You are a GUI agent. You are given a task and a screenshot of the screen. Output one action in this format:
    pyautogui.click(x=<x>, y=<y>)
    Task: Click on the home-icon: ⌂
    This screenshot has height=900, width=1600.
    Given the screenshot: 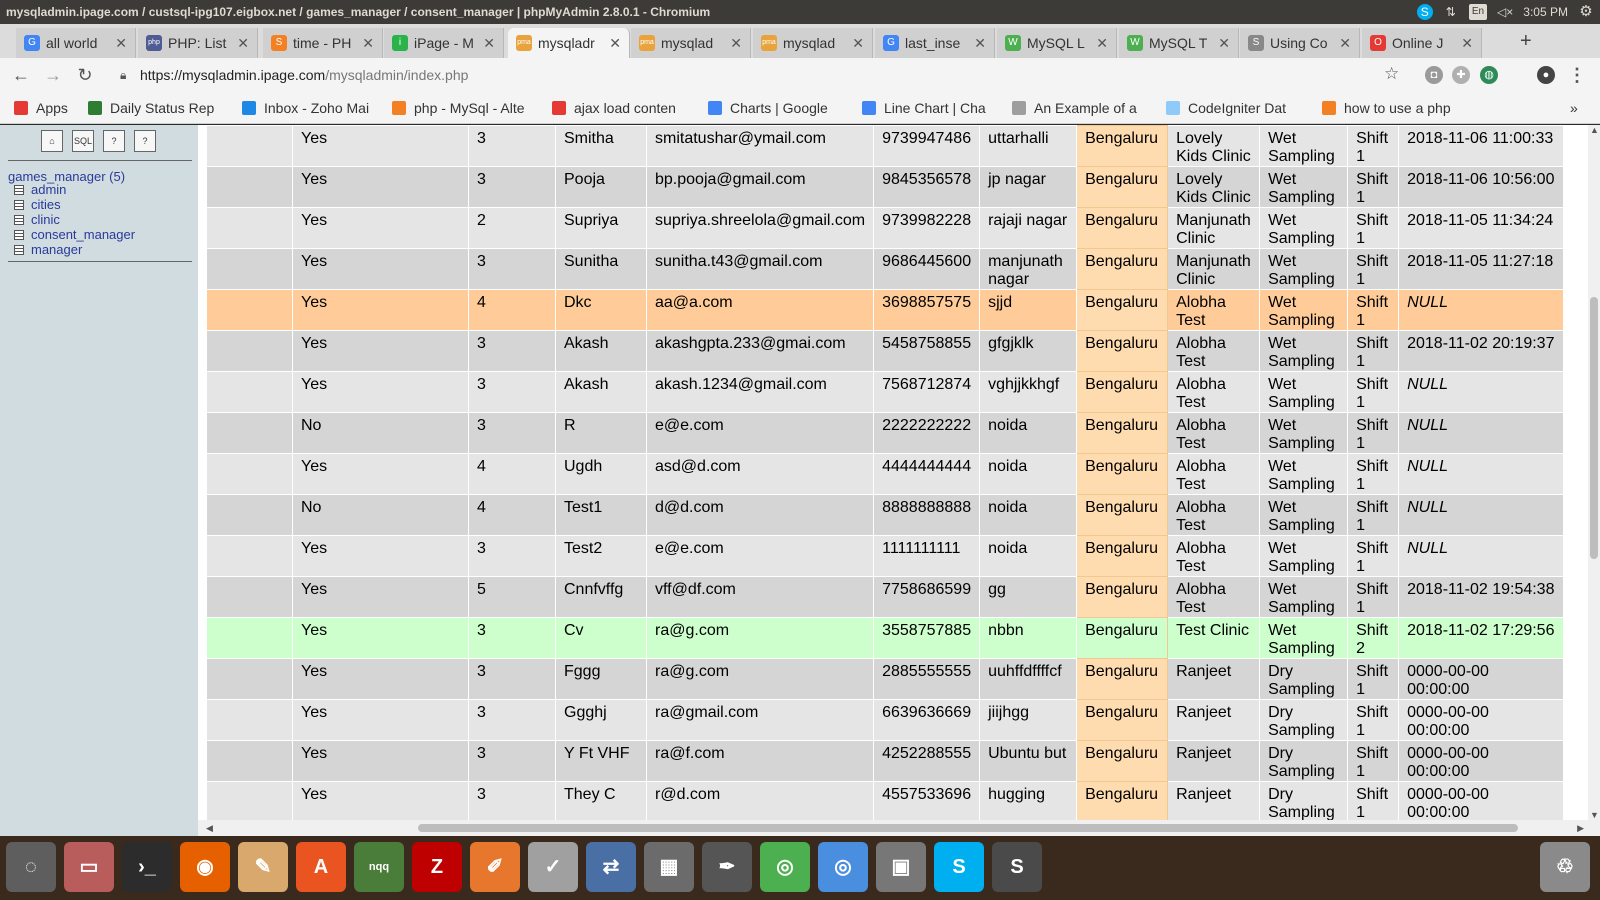 What is the action you would take?
    pyautogui.click(x=52, y=141)
    